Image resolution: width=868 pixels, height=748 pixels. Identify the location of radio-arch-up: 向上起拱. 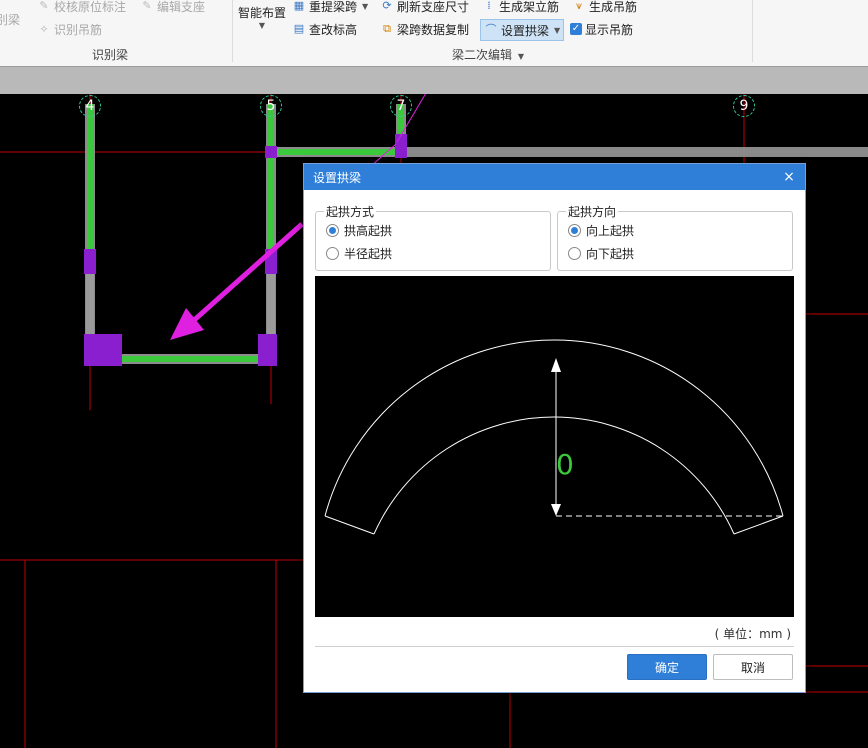
(601, 230).